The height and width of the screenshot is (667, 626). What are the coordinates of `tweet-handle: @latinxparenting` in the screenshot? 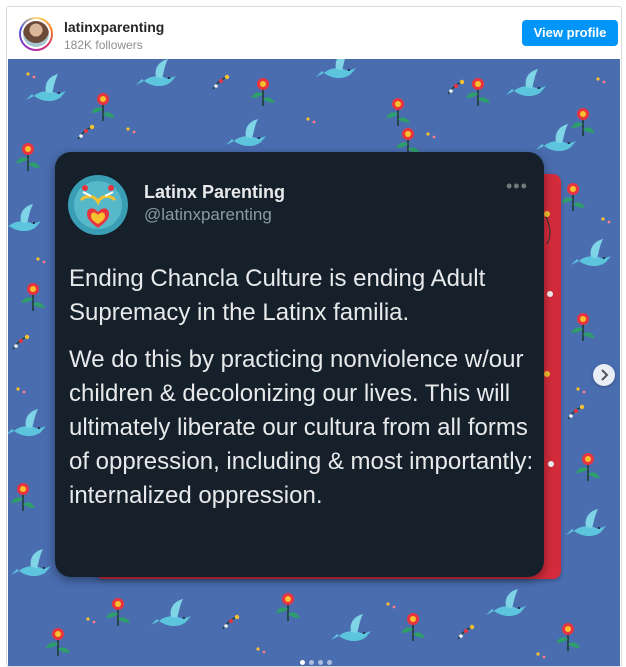 It's located at (208, 214).